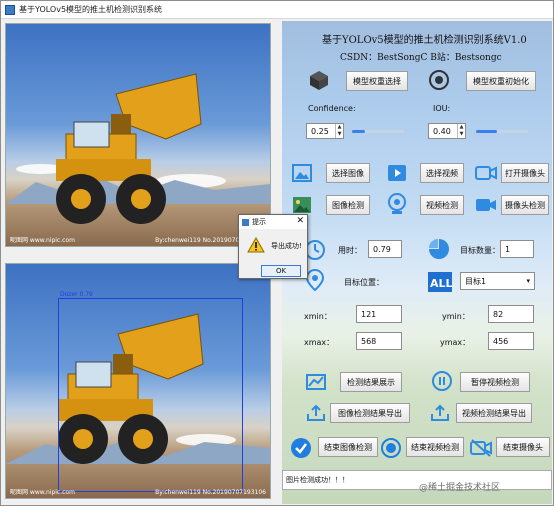 The image size is (554, 506). What do you see at coordinates (348, 447) in the screenshot?
I see `end-image-button: 结束图像检测` at bounding box center [348, 447].